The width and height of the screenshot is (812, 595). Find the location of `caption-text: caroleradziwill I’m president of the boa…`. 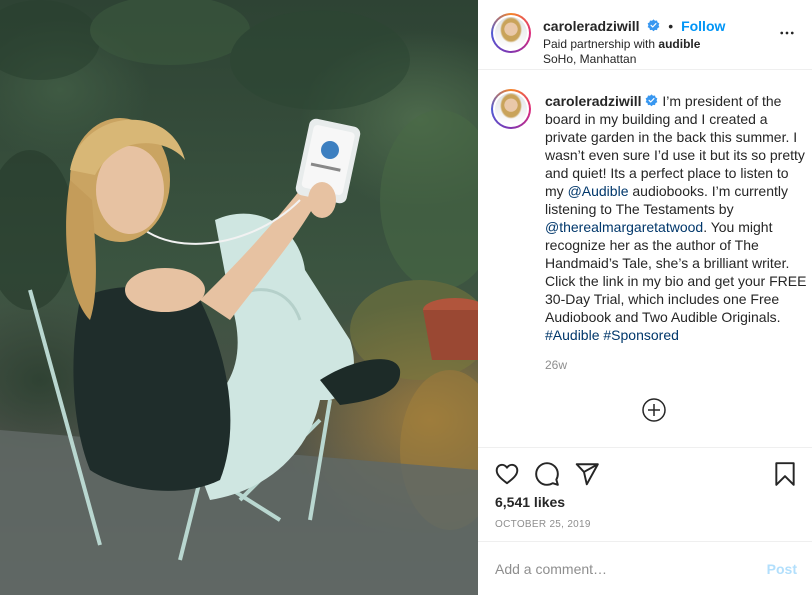

caption-text: caroleradziwill I’m president of the boa… is located at coordinates (676, 218).